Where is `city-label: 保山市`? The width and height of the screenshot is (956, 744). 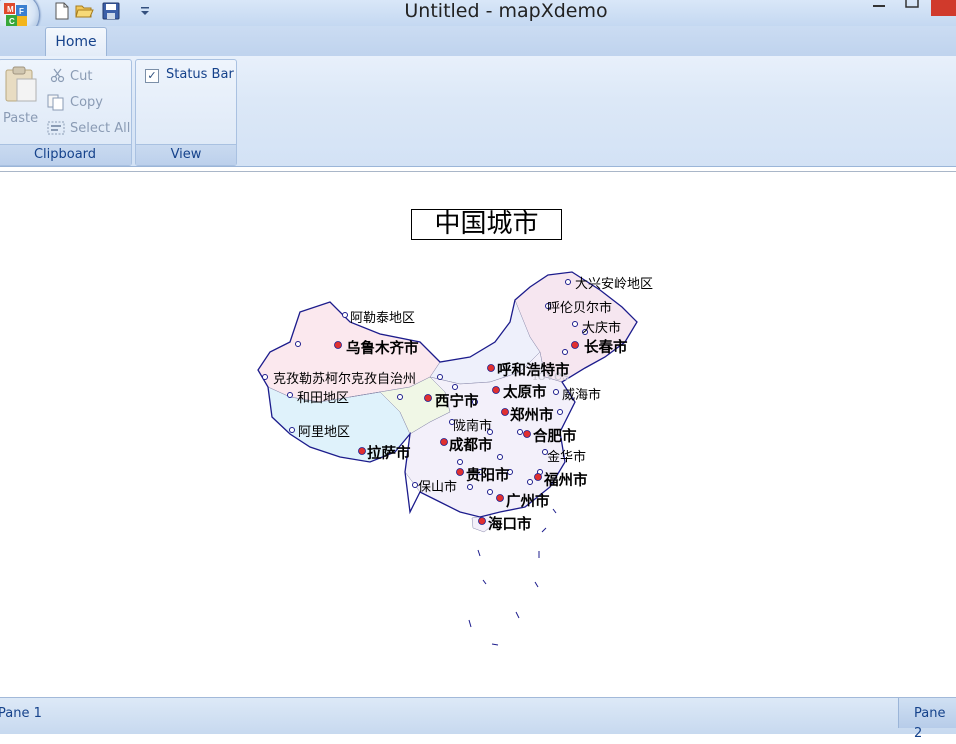
city-label: 保山市 is located at coordinates (438, 487).